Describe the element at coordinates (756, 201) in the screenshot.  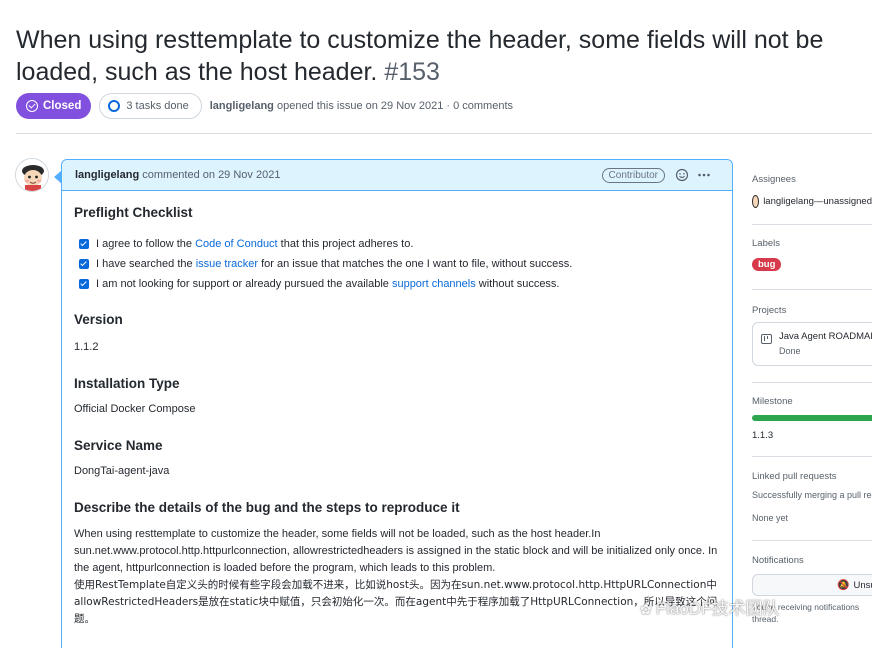
I see `assignee-avatar` at that location.